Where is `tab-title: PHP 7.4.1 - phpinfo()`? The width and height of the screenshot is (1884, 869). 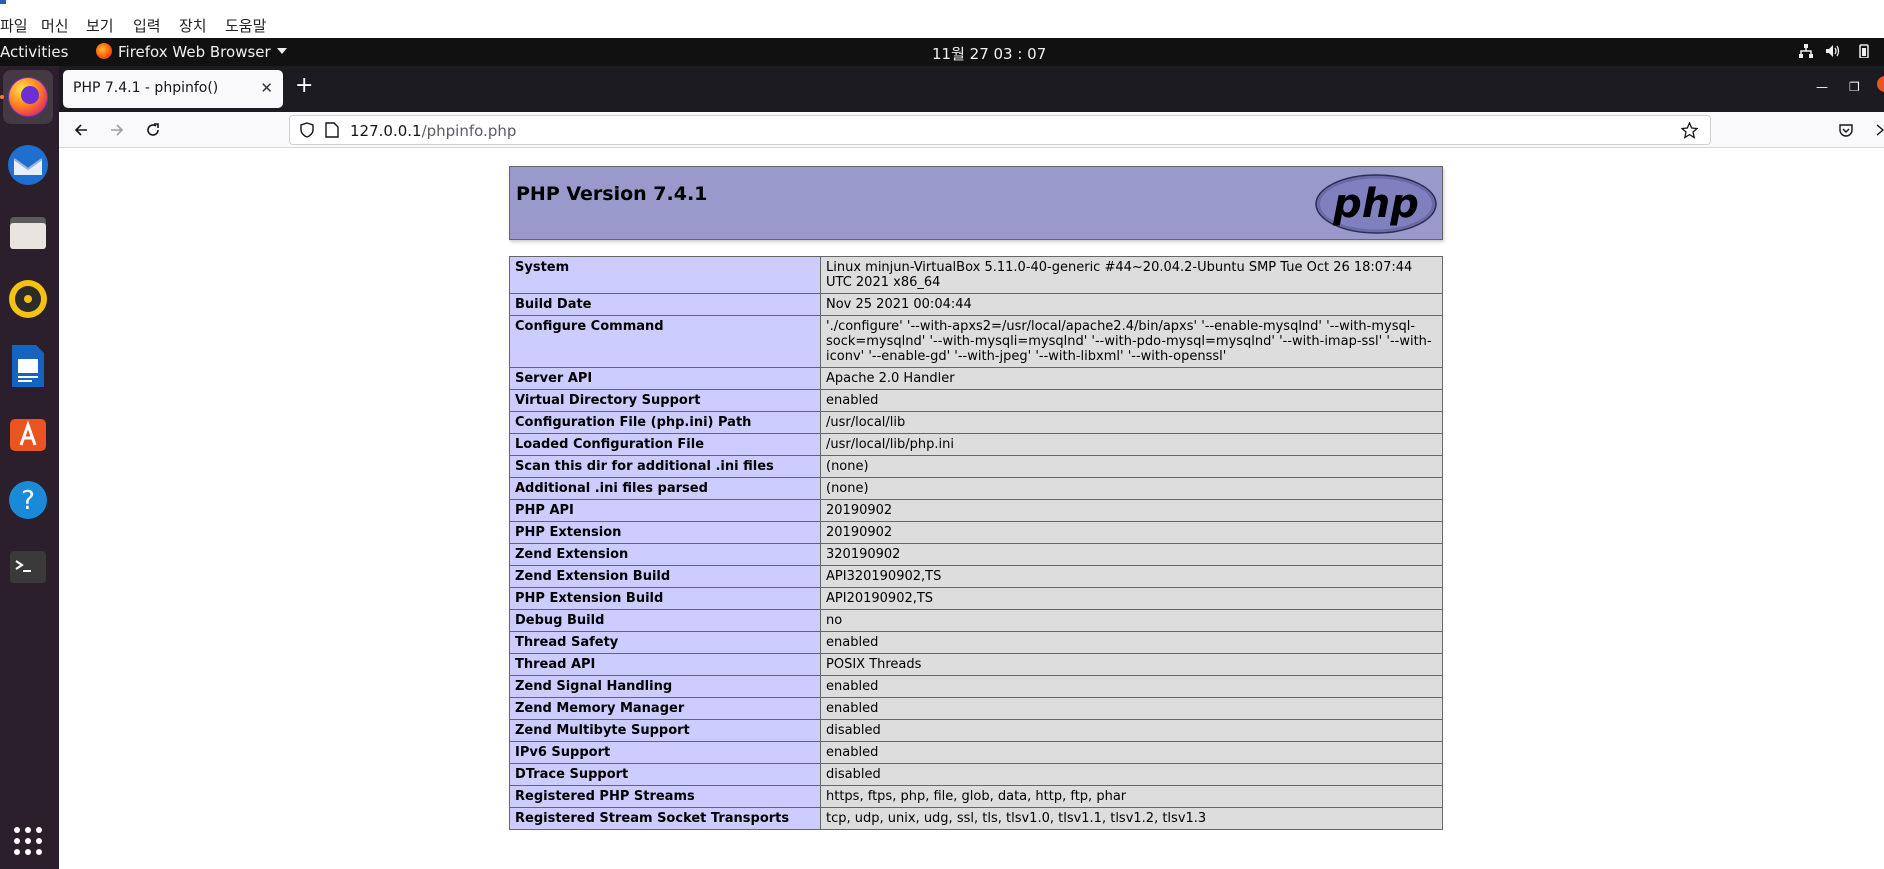
tab-title: PHP 7.4.1 - phpinfo() is located at coordinates (146, 88).